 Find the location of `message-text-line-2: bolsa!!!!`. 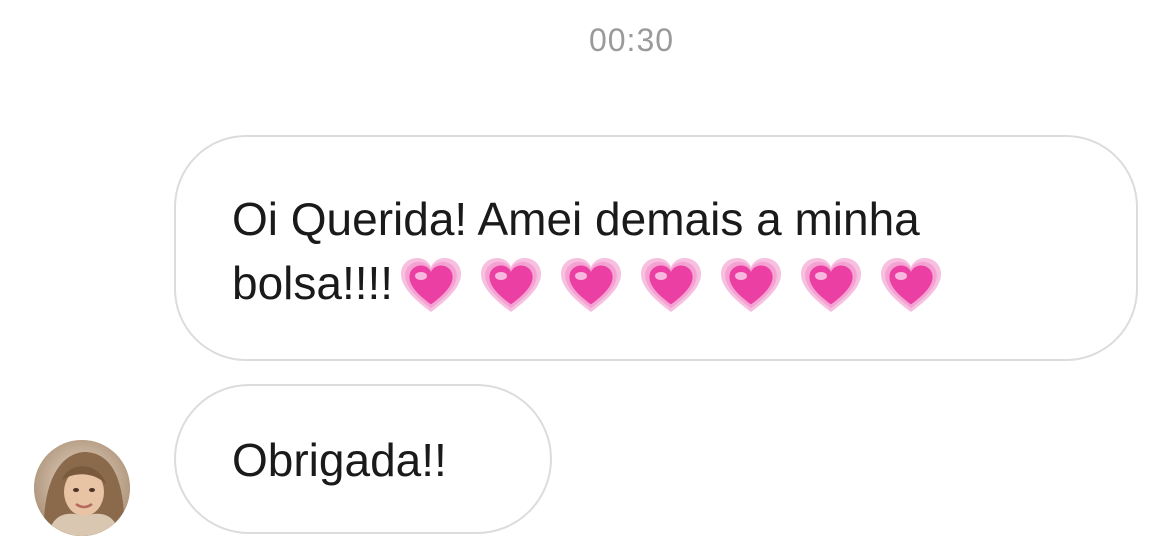

message-text-line-2: bolsa!!!! is located at coordinates (664, 283).